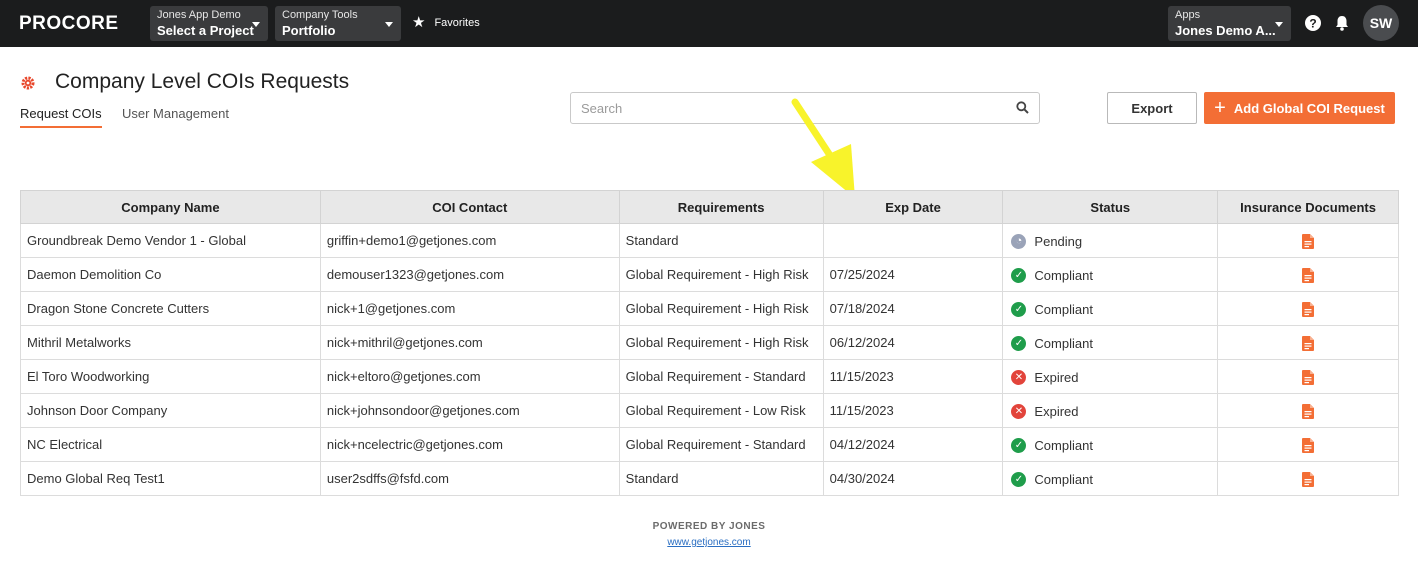 The width and height of the screenshot is (1418, 572). What do you see at coordinates (1022, 107) in the screenshot?
I see `search-icon` at bounding box center [1022, 107].